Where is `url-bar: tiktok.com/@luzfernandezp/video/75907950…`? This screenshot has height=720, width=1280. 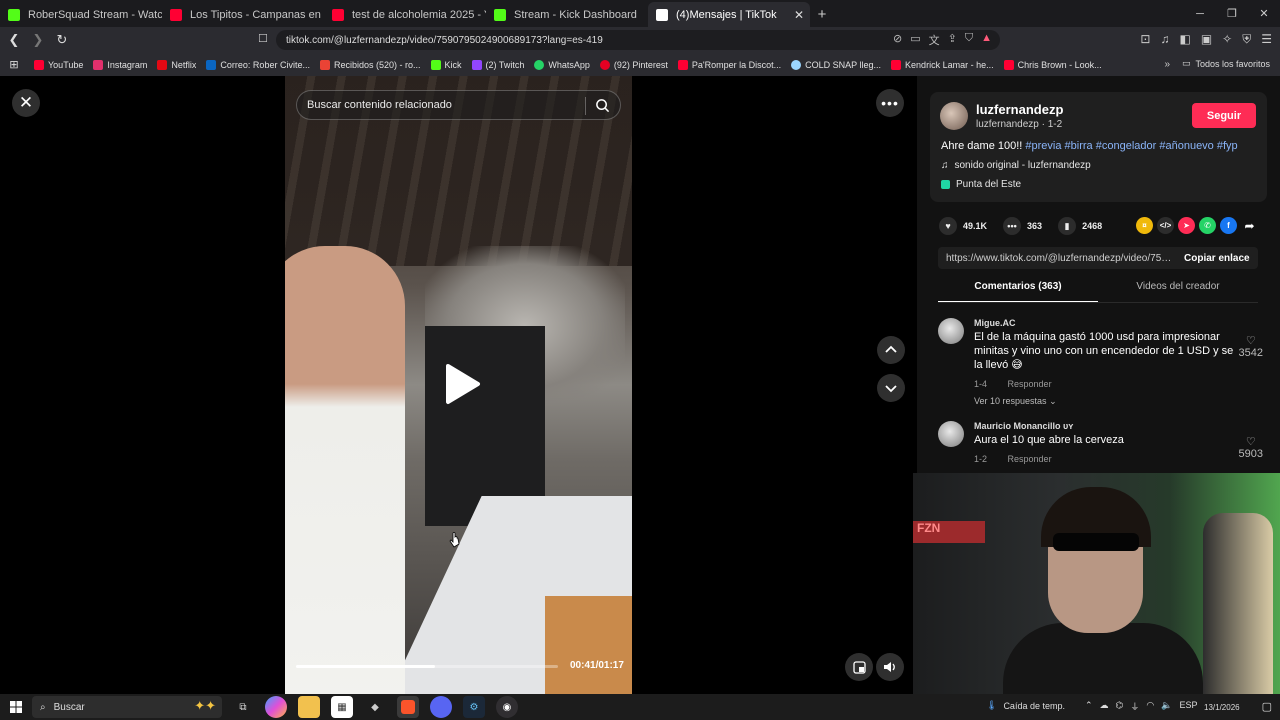 url-bar: tiktok.com/@luzfernandezp/video/75907950… is located at coordinates (638, 40).